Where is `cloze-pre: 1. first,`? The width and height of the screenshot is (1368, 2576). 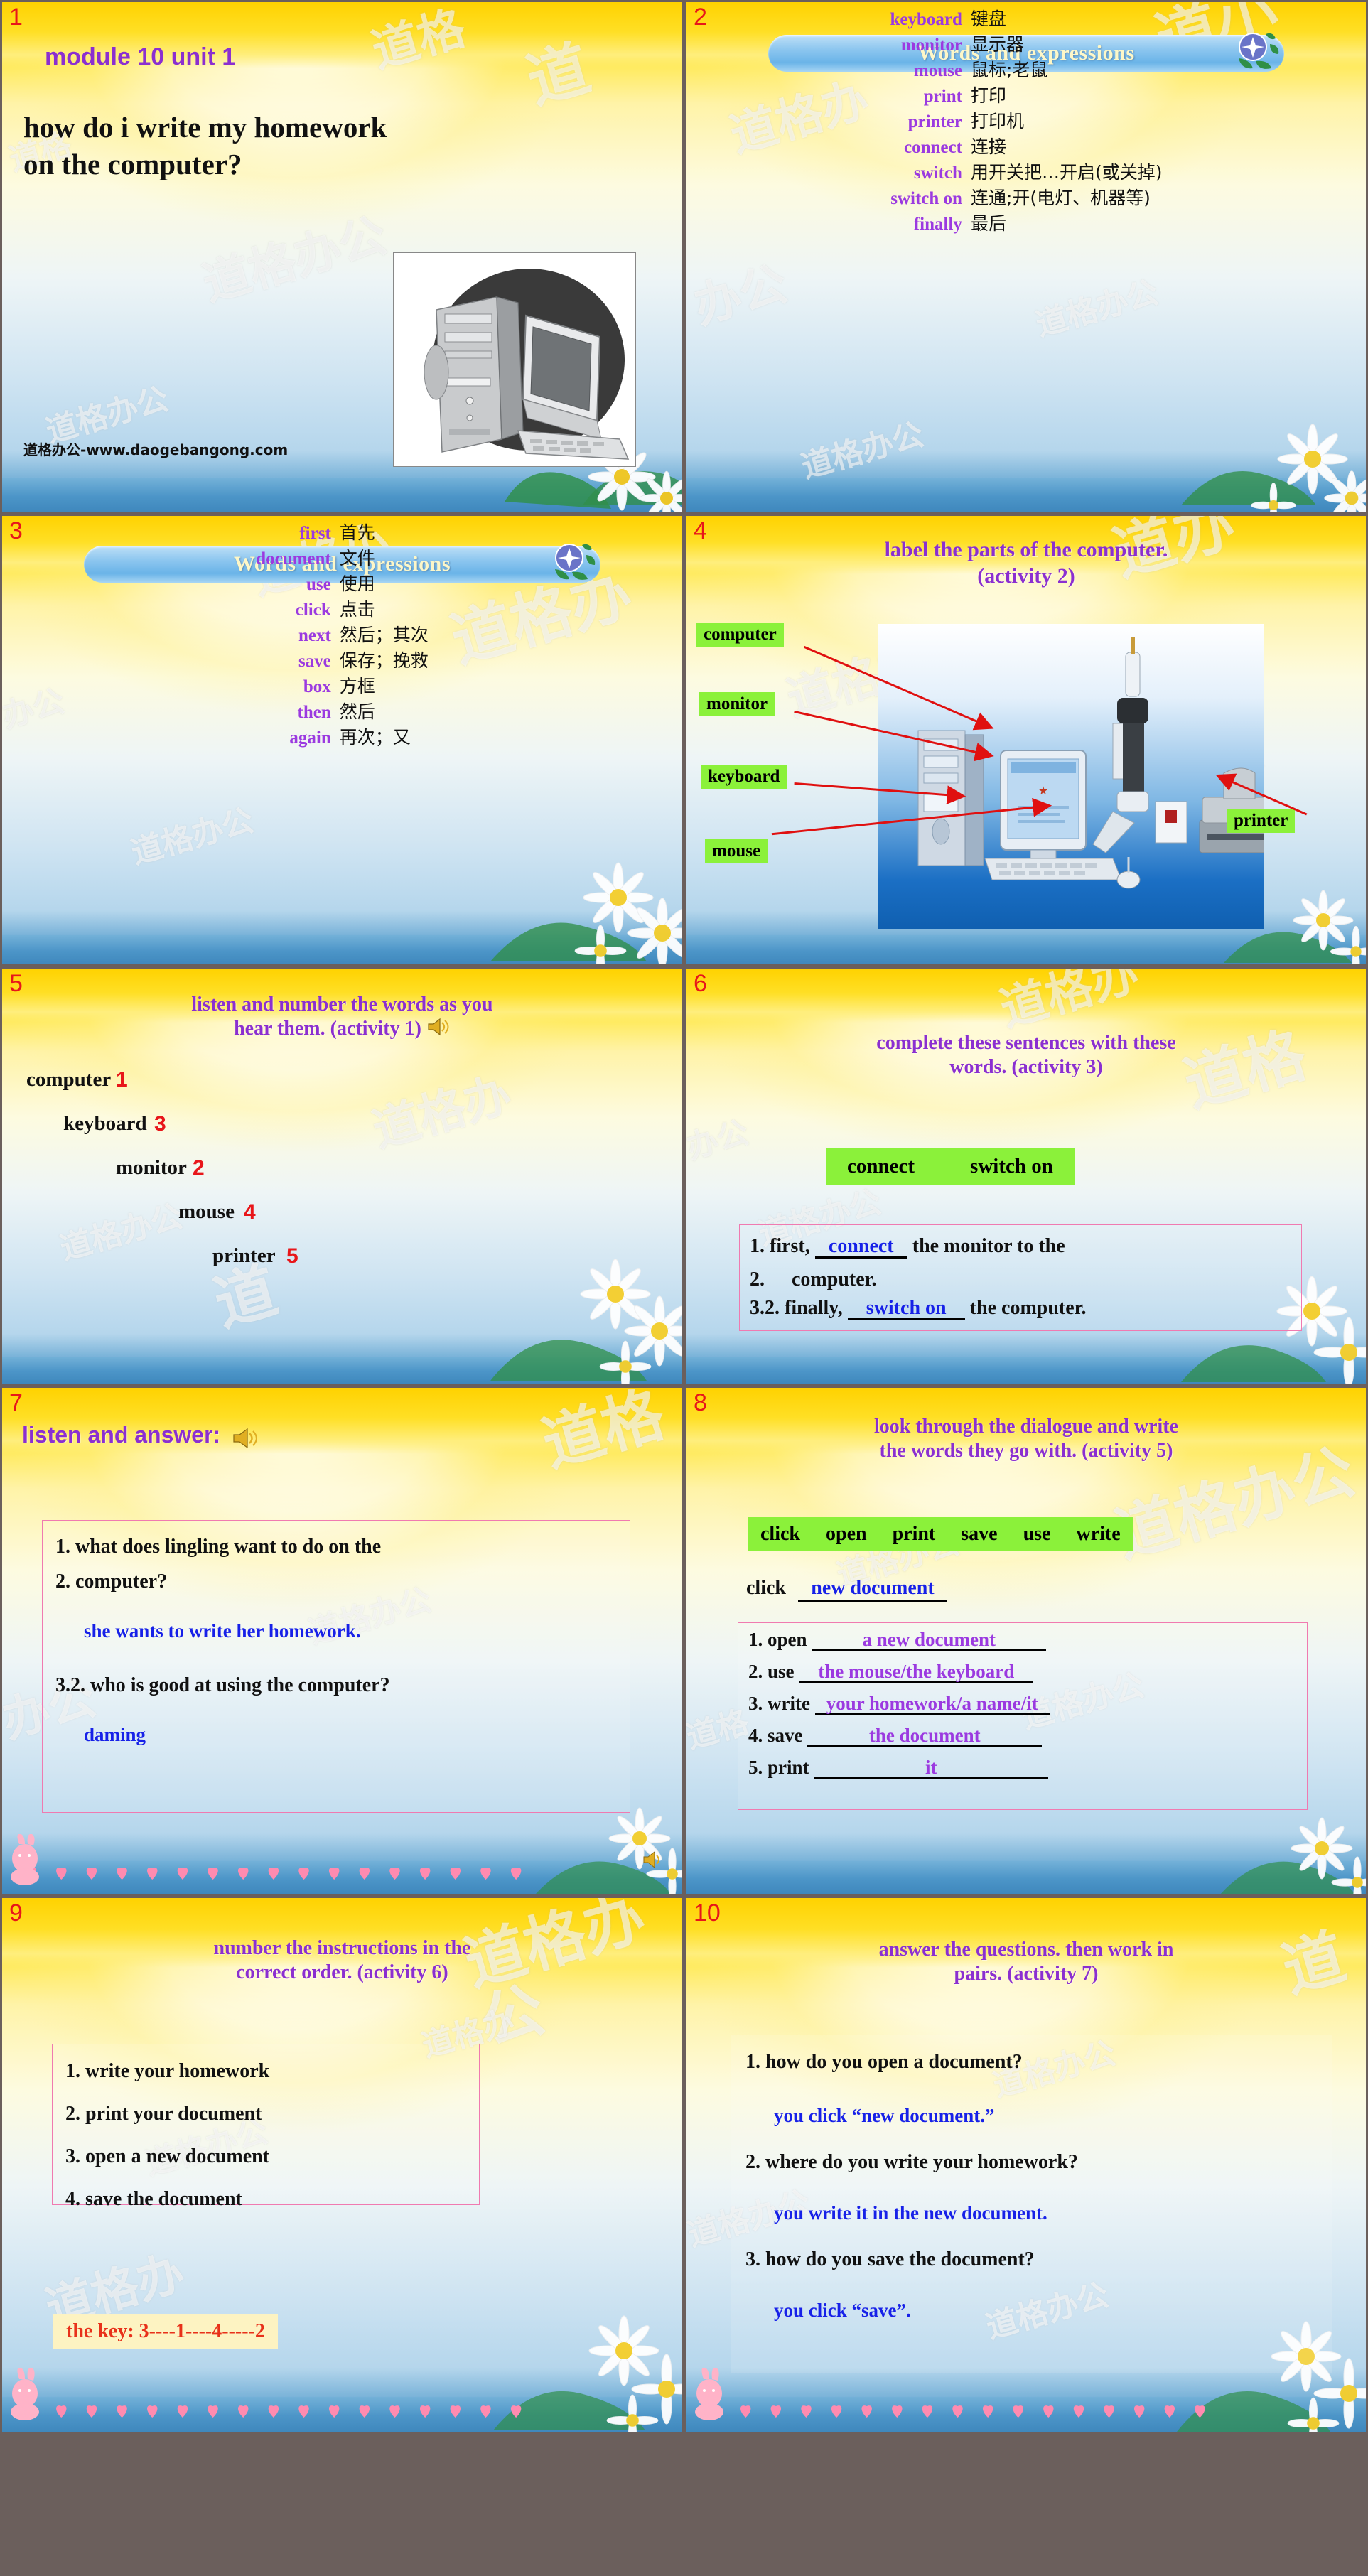
cloze-pre: 1. first, is located at coordinates (780, 1246).